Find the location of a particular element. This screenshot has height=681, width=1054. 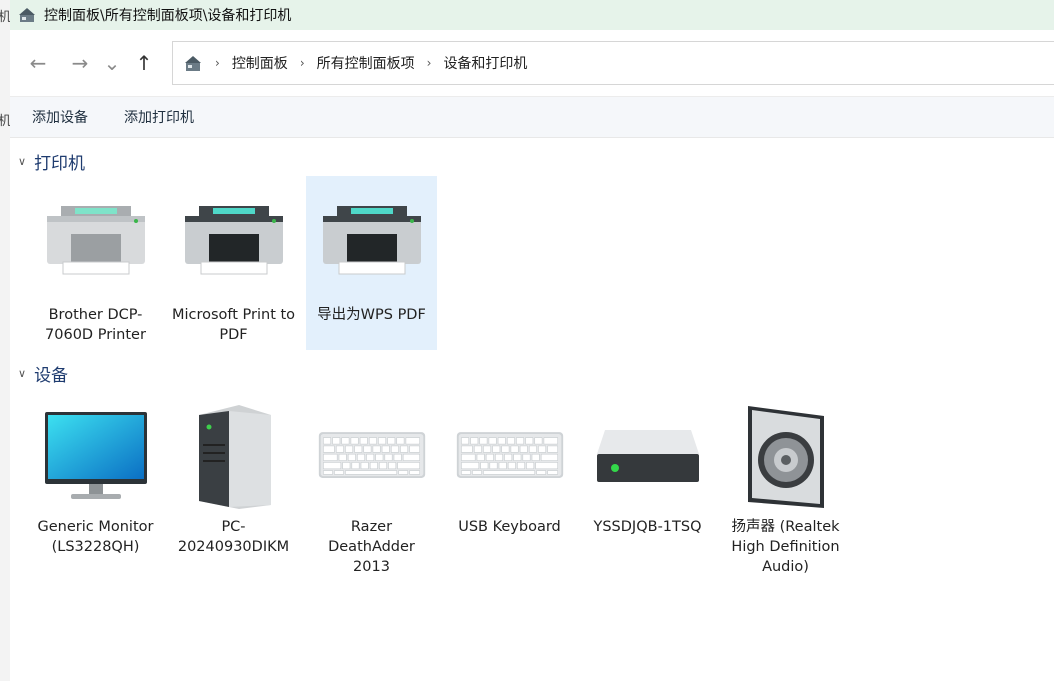

device-label: 扬声器 (Realtek High Definition Audio) is located at coordinates (785, 547).